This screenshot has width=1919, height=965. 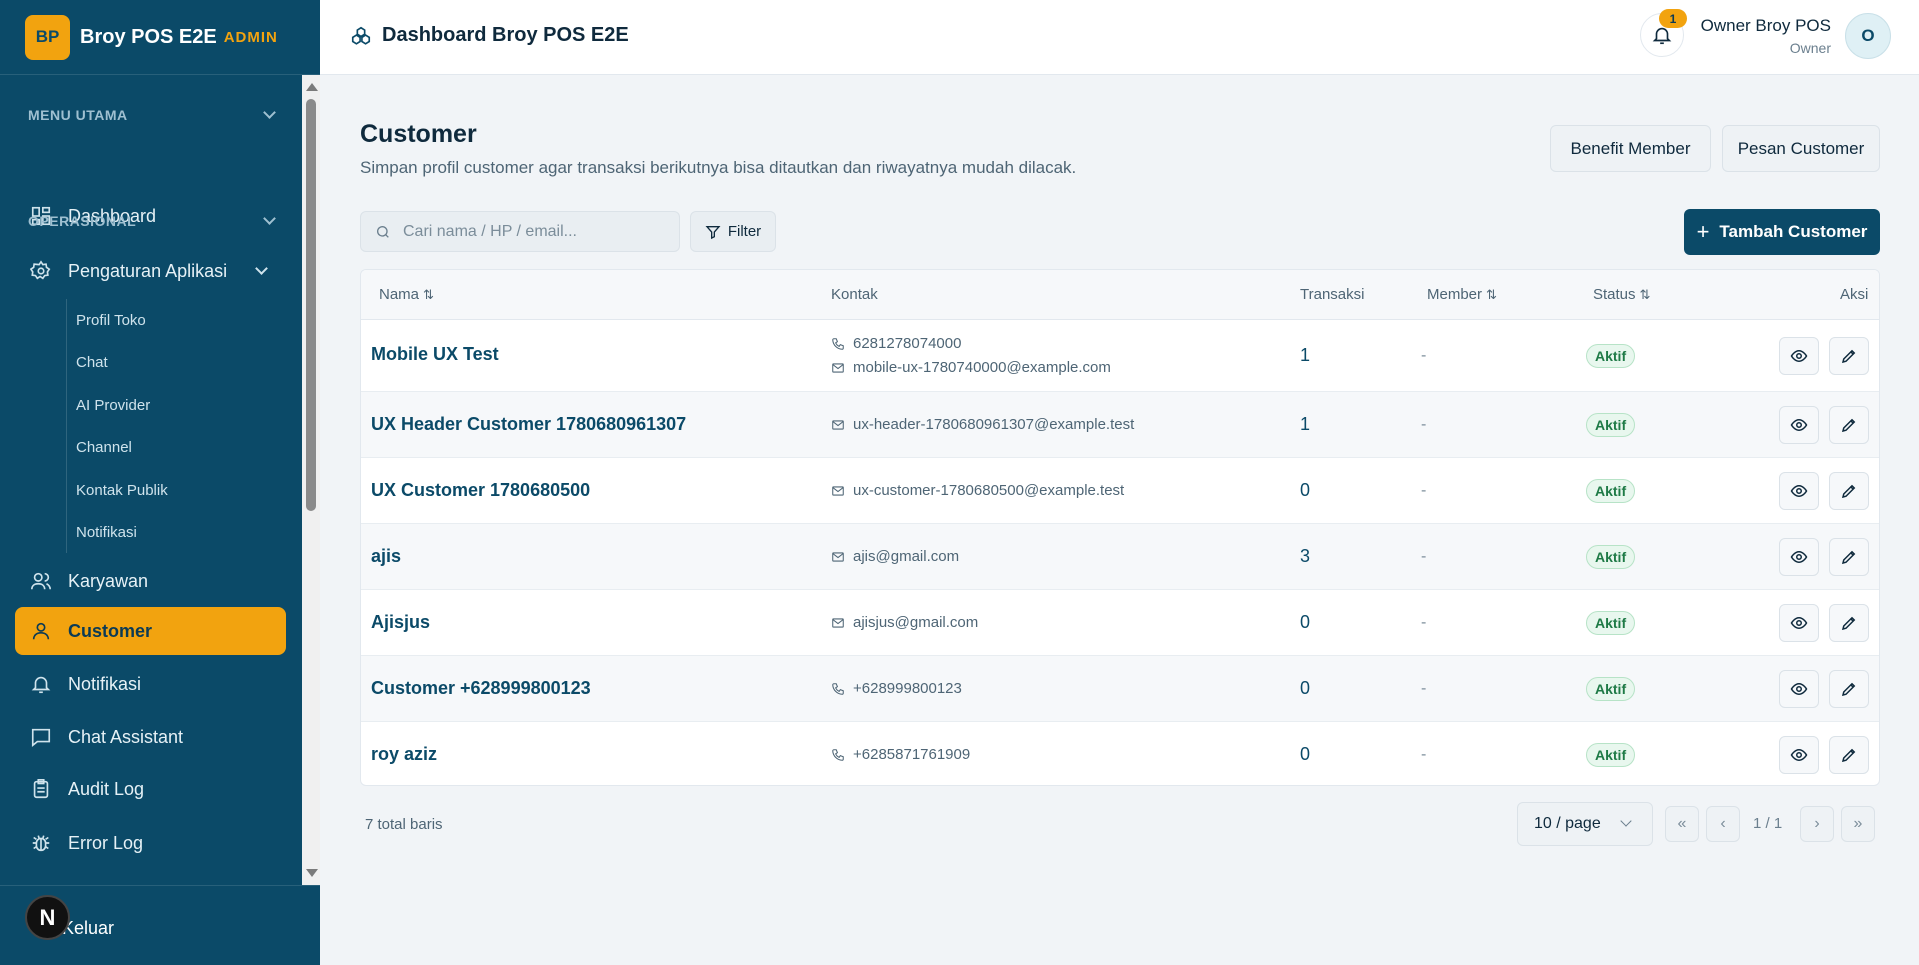 What do you see at coordinates (1868, 36) in the screenshot?
I see `avatar: O` at bounding box center [1868, 36].